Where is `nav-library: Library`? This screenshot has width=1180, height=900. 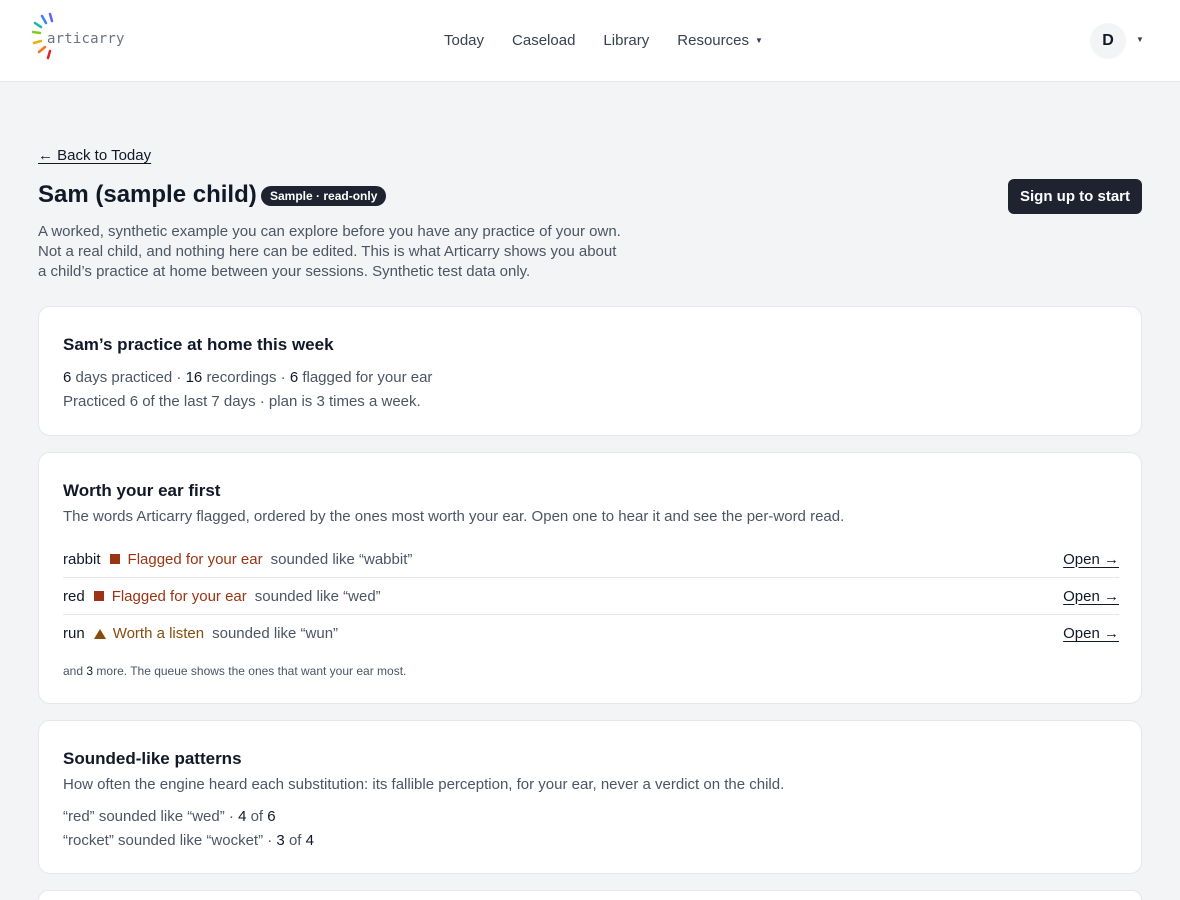
nav-library: Library is located at coordinates (626, 40).